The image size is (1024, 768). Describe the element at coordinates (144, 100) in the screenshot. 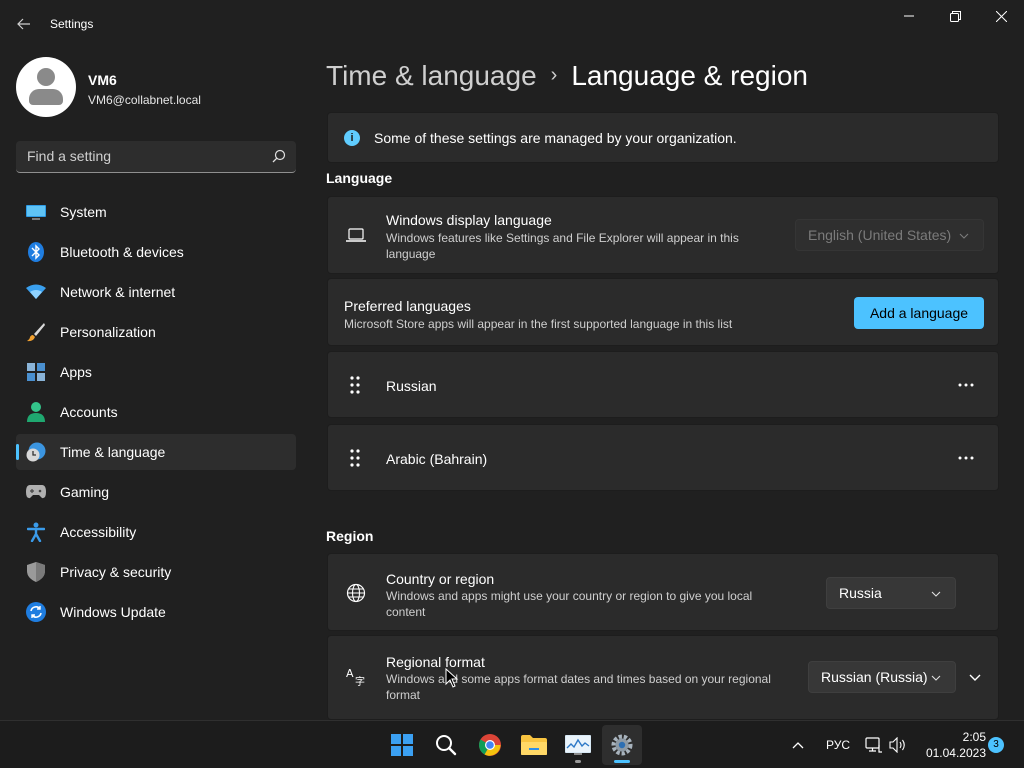

I see `profile-email: VM6@collabnet.local` at that location.